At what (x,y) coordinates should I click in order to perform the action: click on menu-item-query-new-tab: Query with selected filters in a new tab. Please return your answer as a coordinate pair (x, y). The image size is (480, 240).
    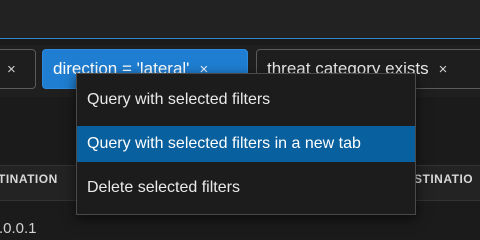
    Looking at the image, I should click on (246, 144).